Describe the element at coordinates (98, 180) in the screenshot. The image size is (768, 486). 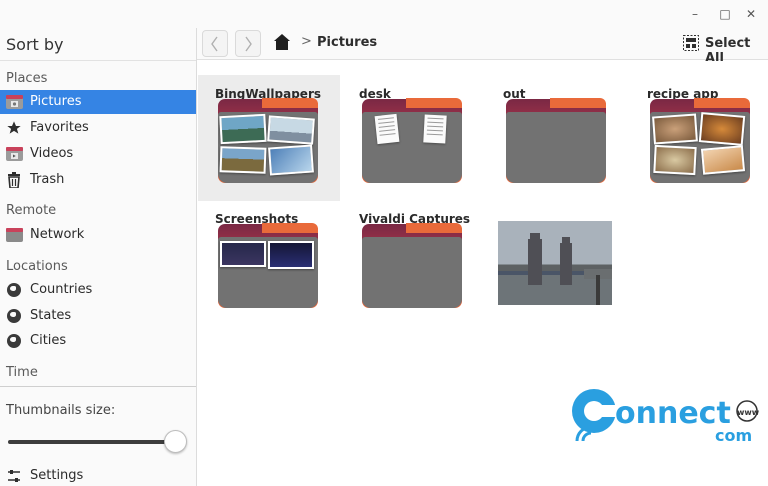
I see `sidebar-item-trash: Trash` at that location.